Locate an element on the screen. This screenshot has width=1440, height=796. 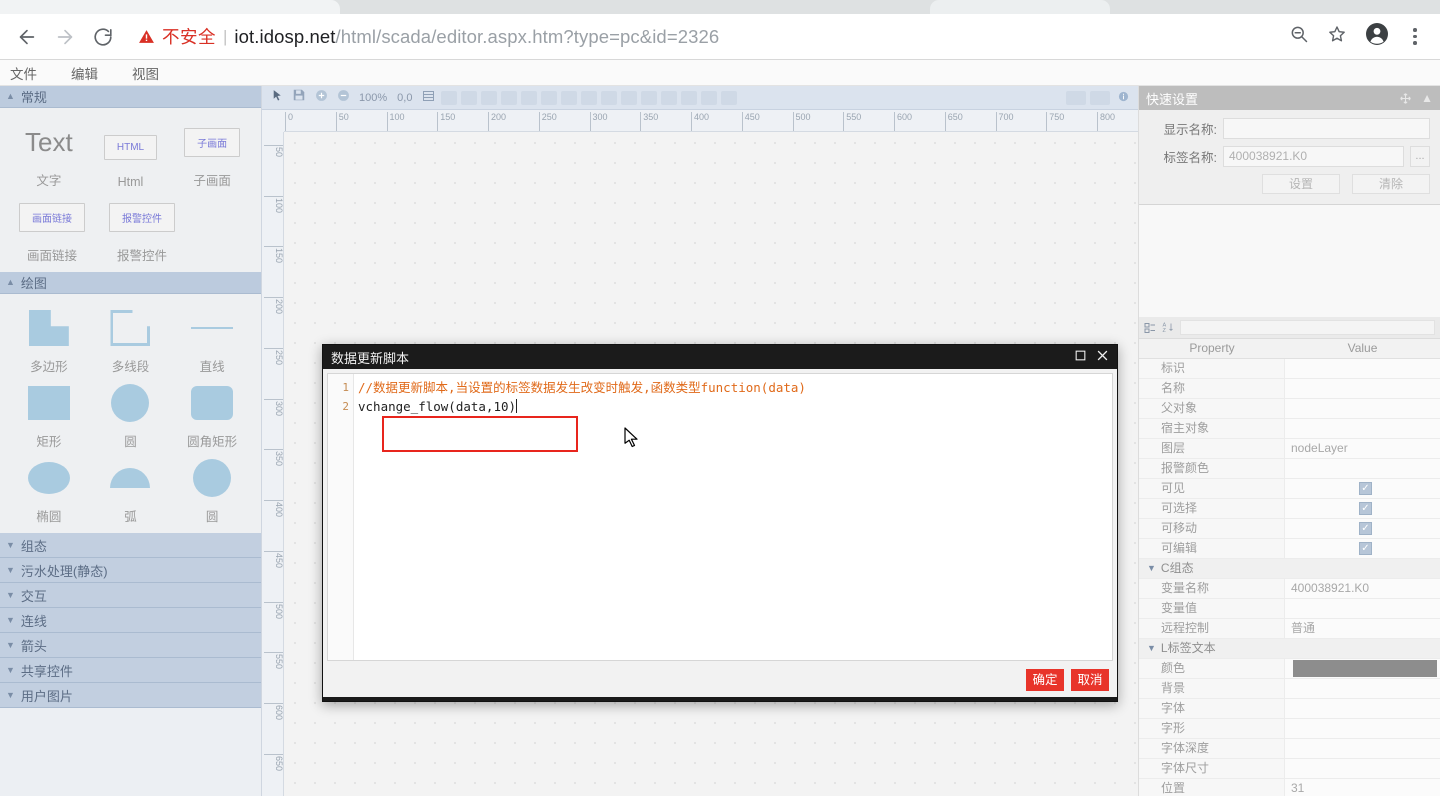
forward-button is located at coordinates (65, 37).